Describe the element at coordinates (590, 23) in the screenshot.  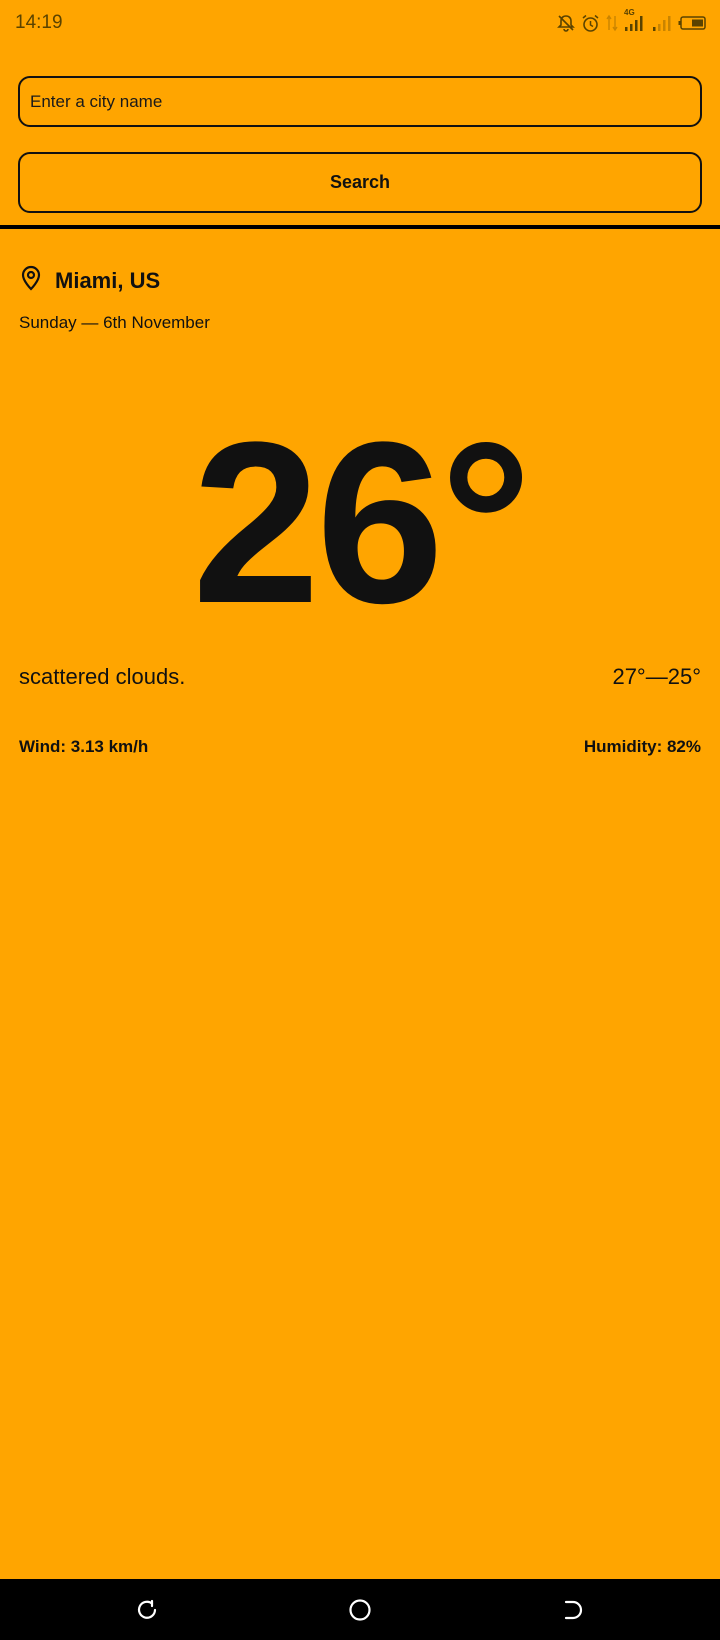
I see `alarm-icon` at that location.